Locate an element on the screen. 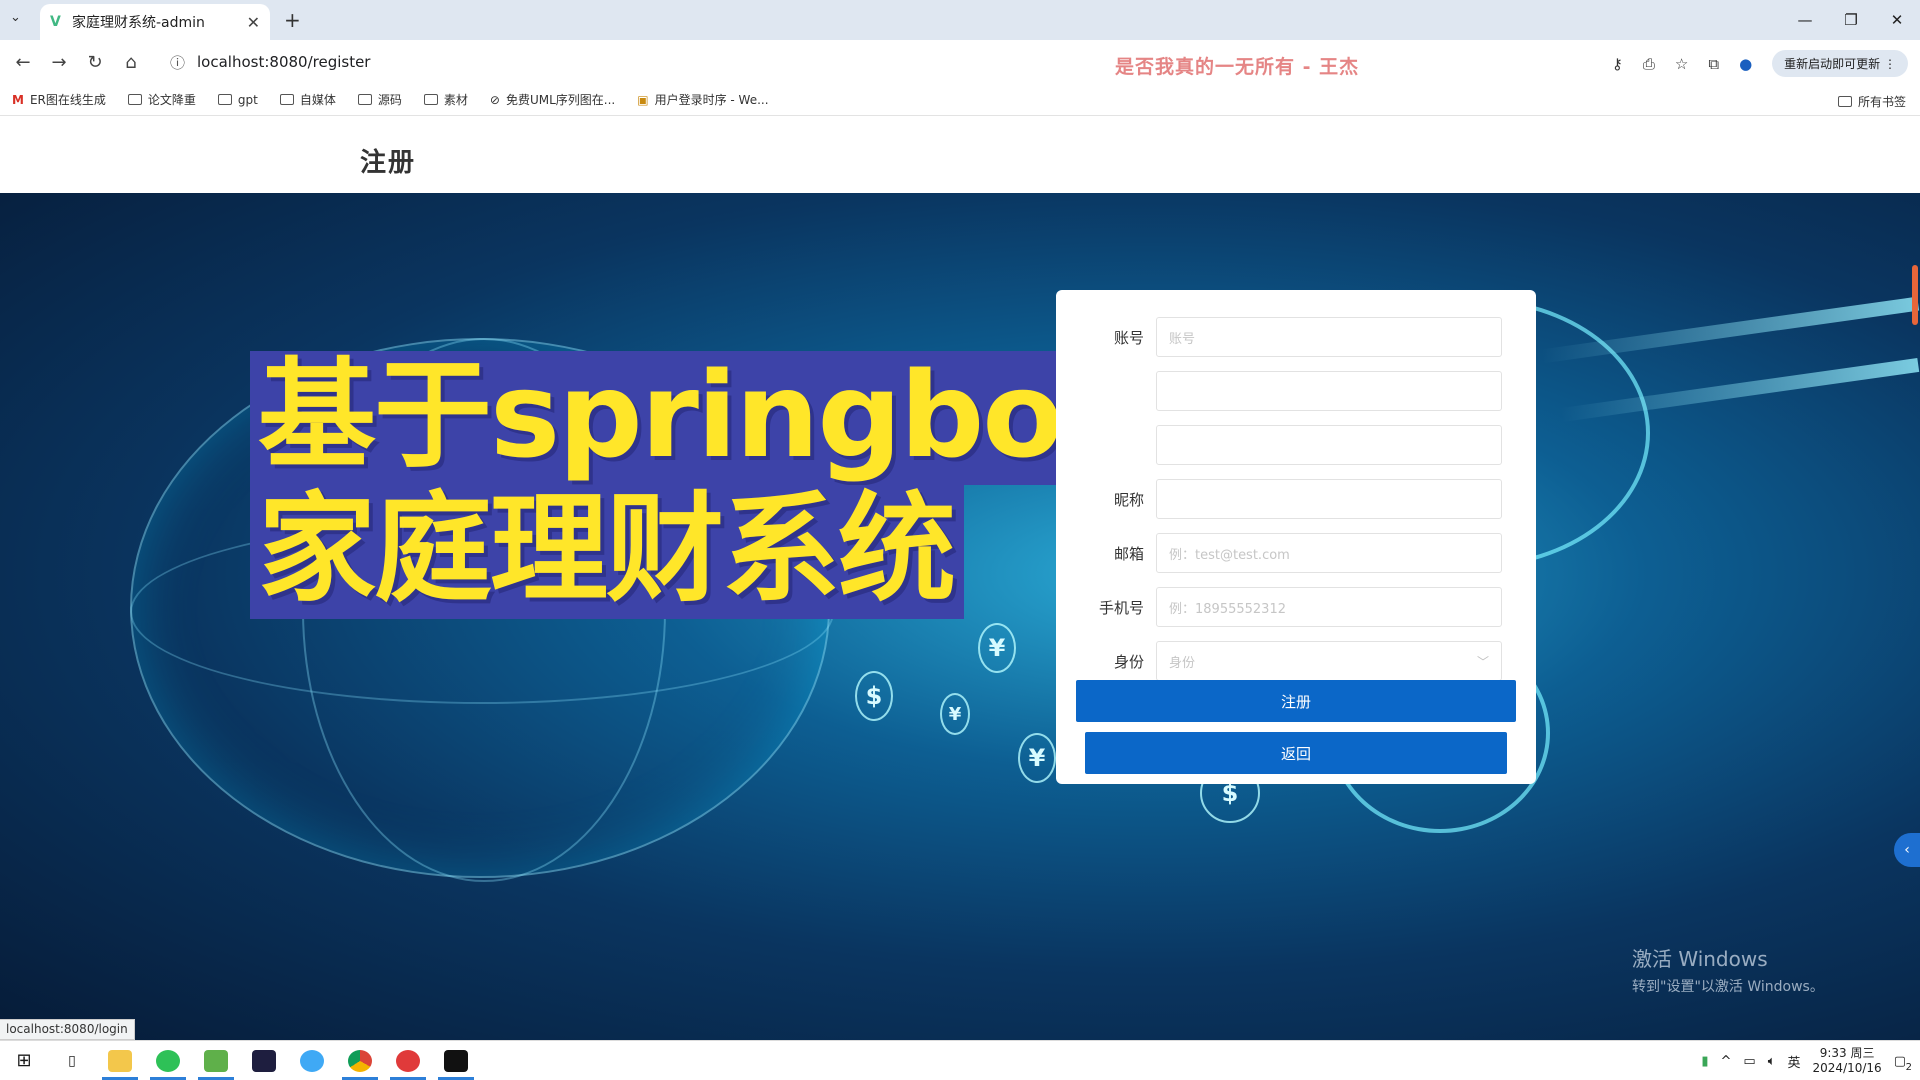 Image resolution: width=1920 pixels, height=1080 pixels. form-row-phone: 手机号 例：18955552312 is located at coordinates (1289, 607).